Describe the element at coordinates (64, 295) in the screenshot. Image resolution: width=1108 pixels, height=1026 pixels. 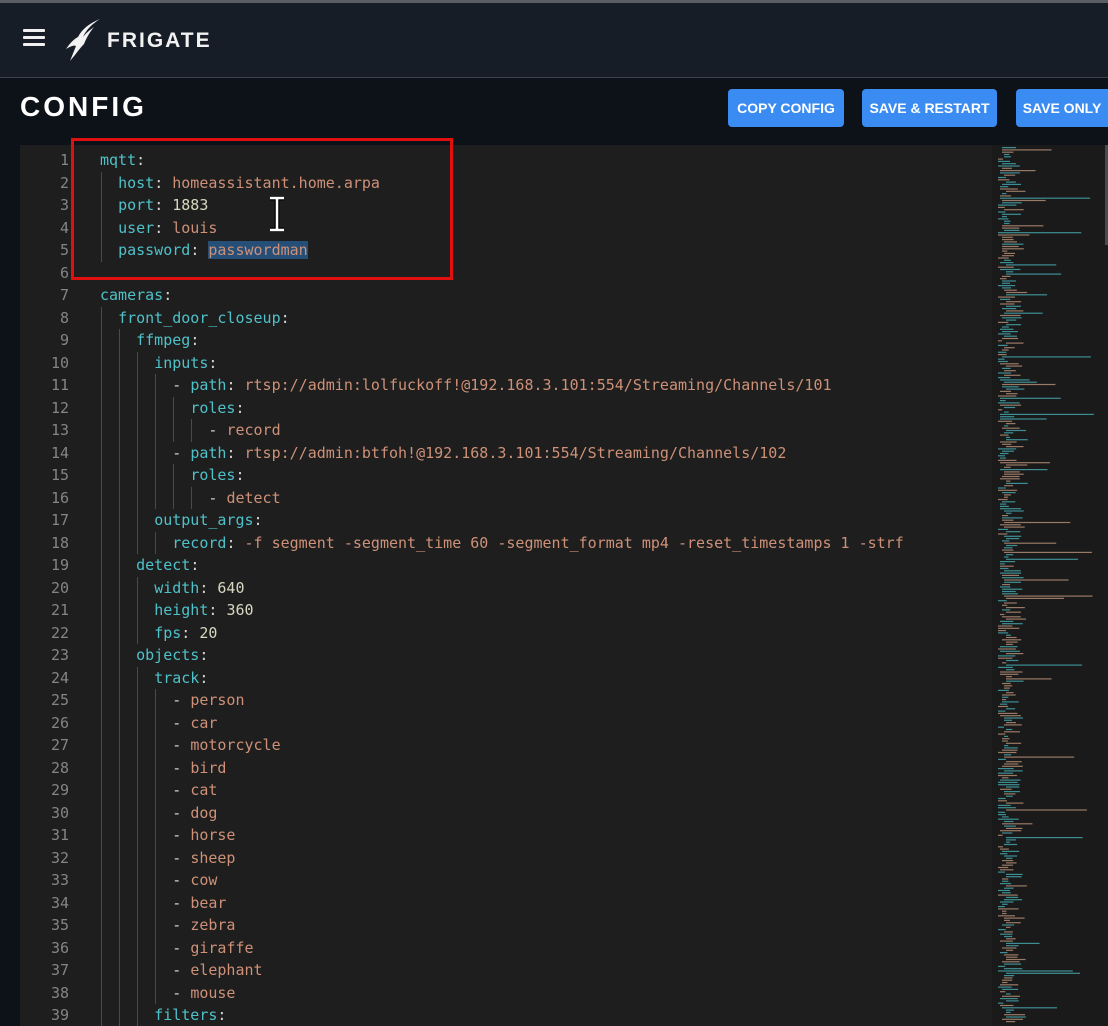
I see `line-number: 7` at that location.